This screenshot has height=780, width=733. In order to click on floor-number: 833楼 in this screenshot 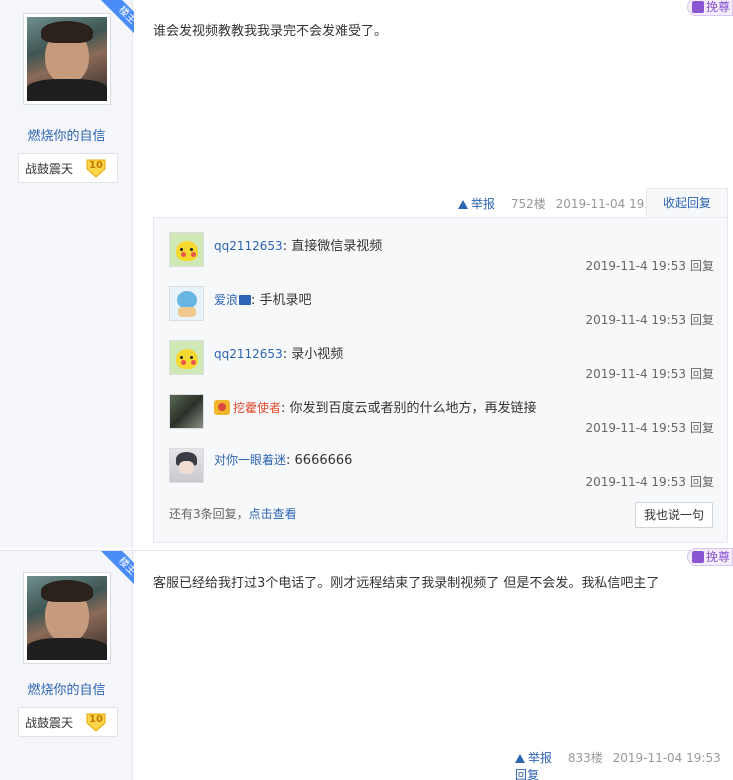, I will do `click(585, 758)`.